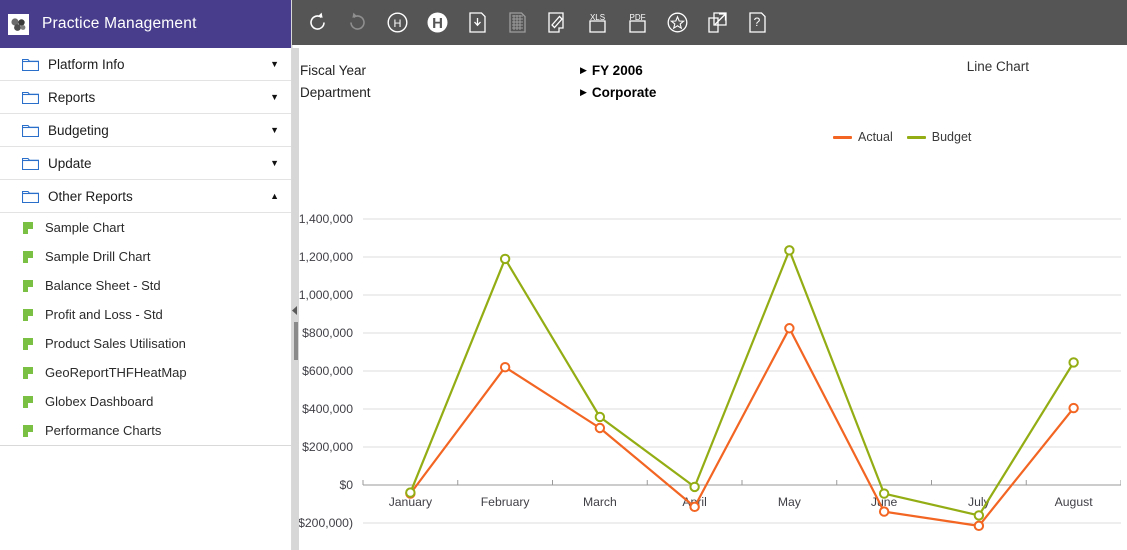 The width and height of the screenshot is (1127, 550). Describe the element at coordinates (317, 23) in the screenshot. I see `refresh-icon` at that location.